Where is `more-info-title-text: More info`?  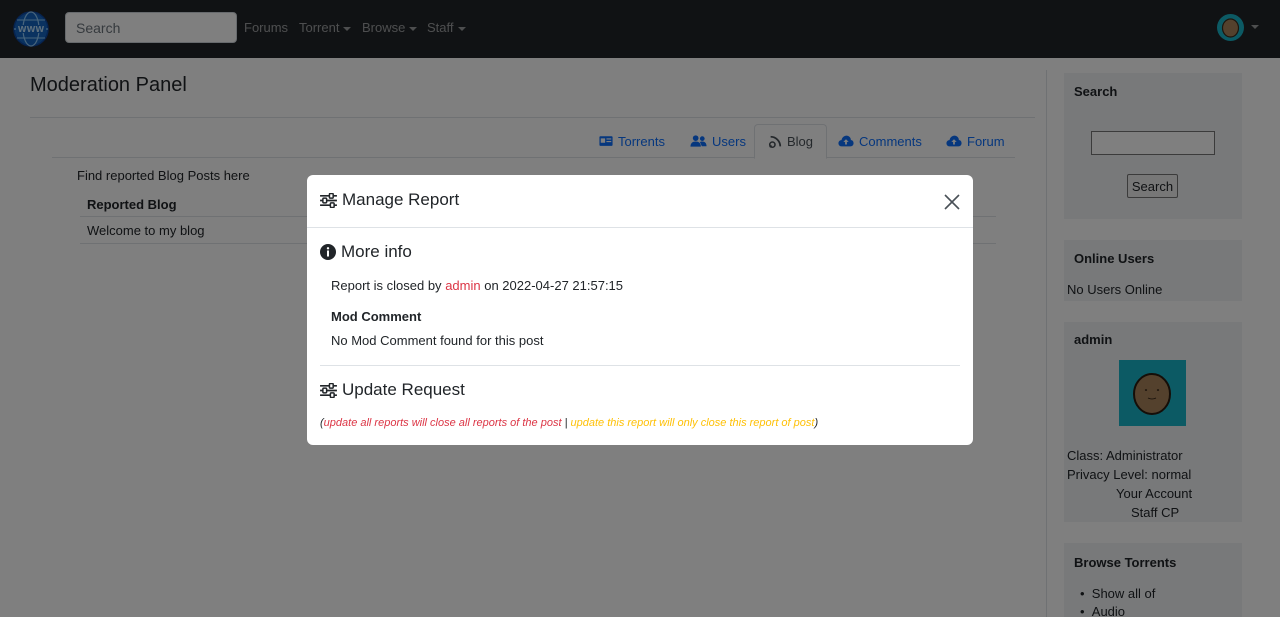
more-info-title-text: More info is located at coordinates (376, 251).